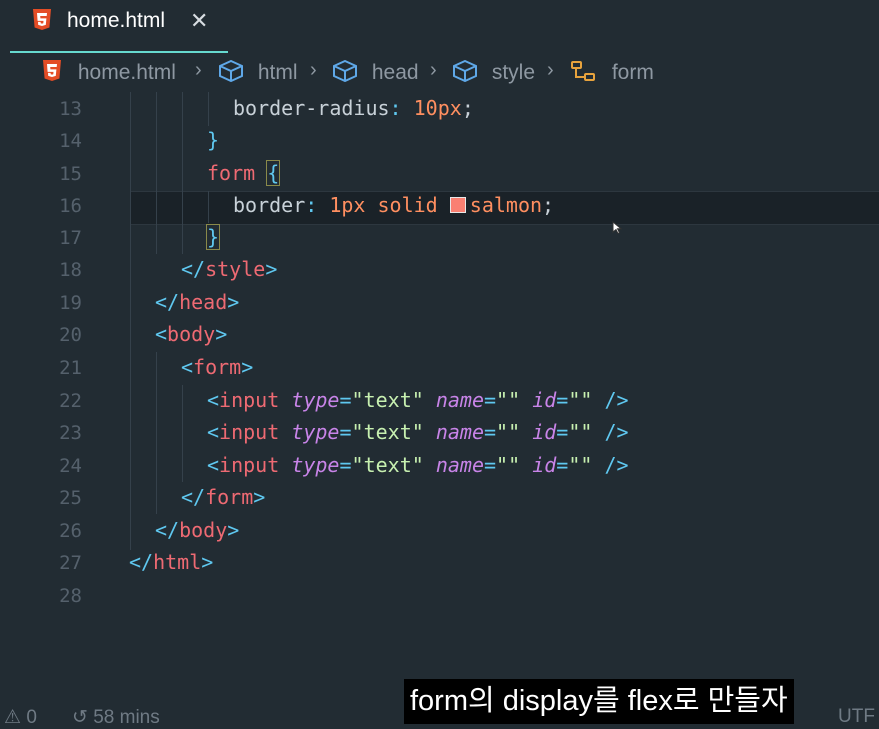  I want to click on breadcrumb-label: style, so click(513, 72).